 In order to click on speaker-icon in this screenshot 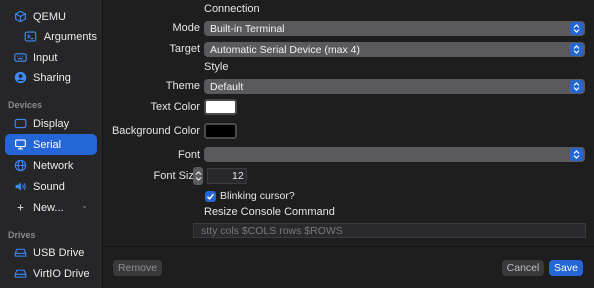, I will do `click(20, 186)`.